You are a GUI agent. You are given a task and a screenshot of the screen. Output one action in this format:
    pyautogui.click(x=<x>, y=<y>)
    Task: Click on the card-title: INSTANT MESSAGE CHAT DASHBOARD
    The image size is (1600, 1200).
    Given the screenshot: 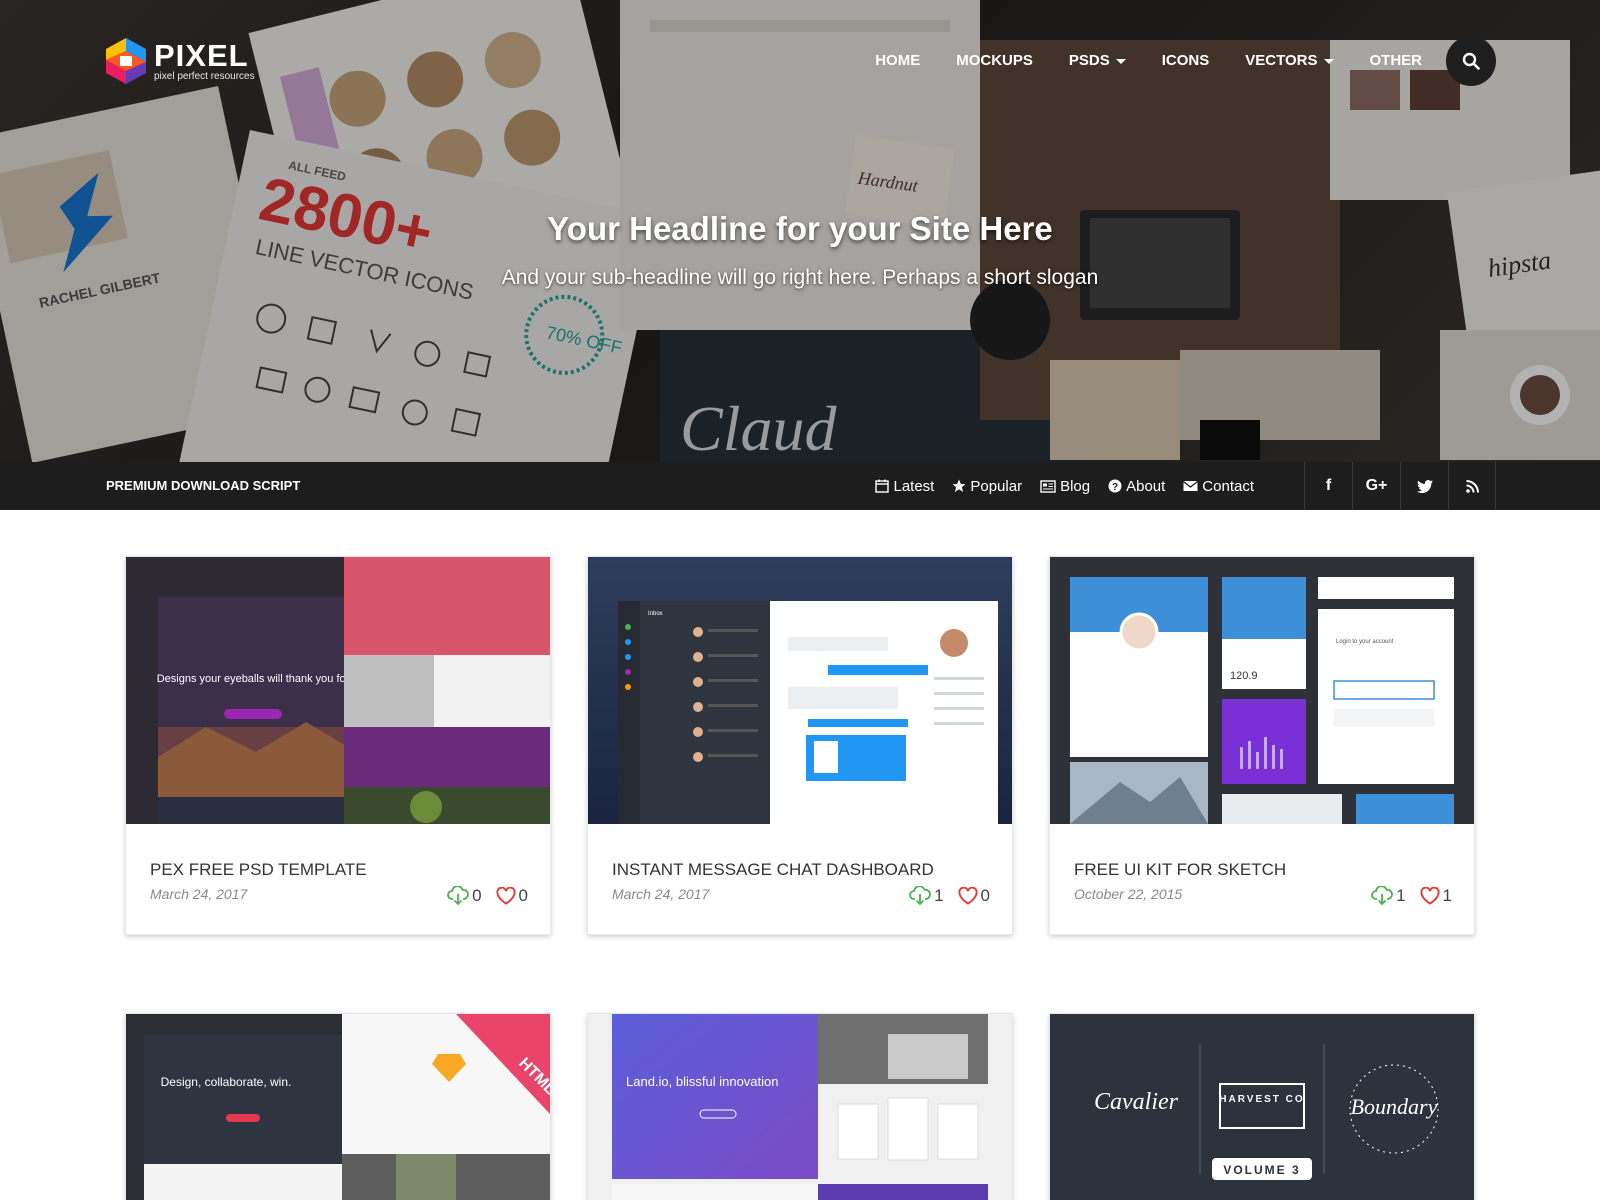 What is the action you would take?
    pyautogui.click(x=773, y=870)
    